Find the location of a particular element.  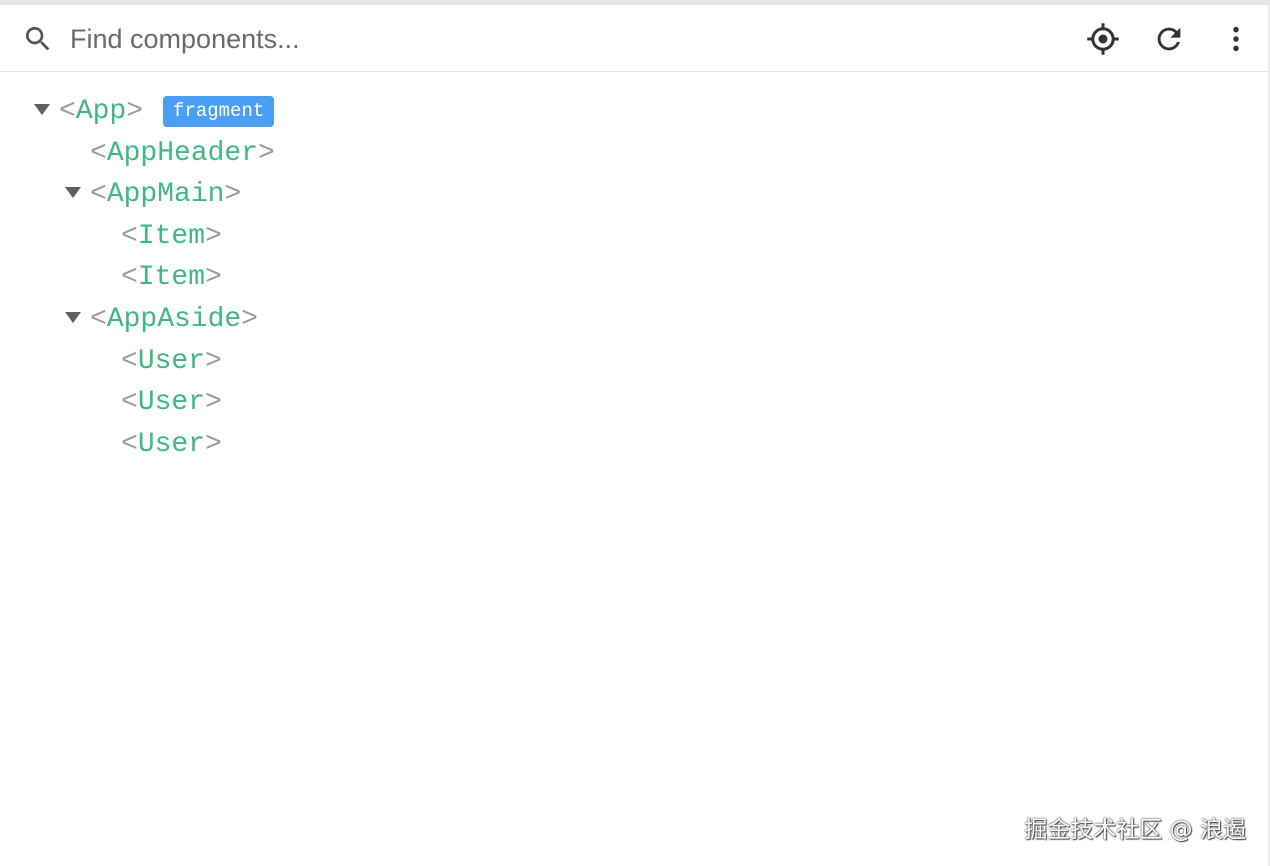

refresh-button is located at coordinates (1169, 39).